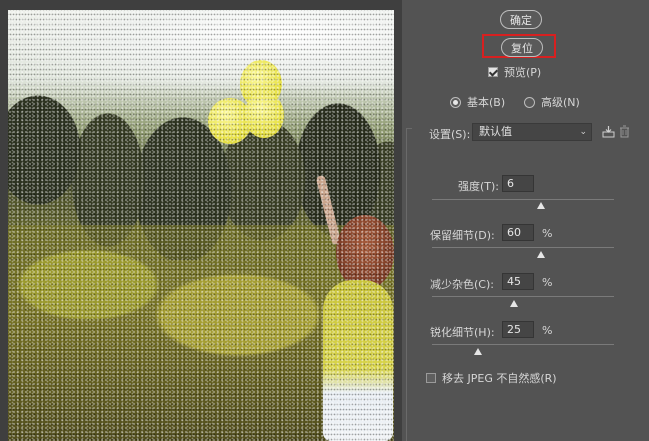  Describe the element at coordinates (518, 329) in the screenshot. I see `sharpen-details-input: 25` at that location.